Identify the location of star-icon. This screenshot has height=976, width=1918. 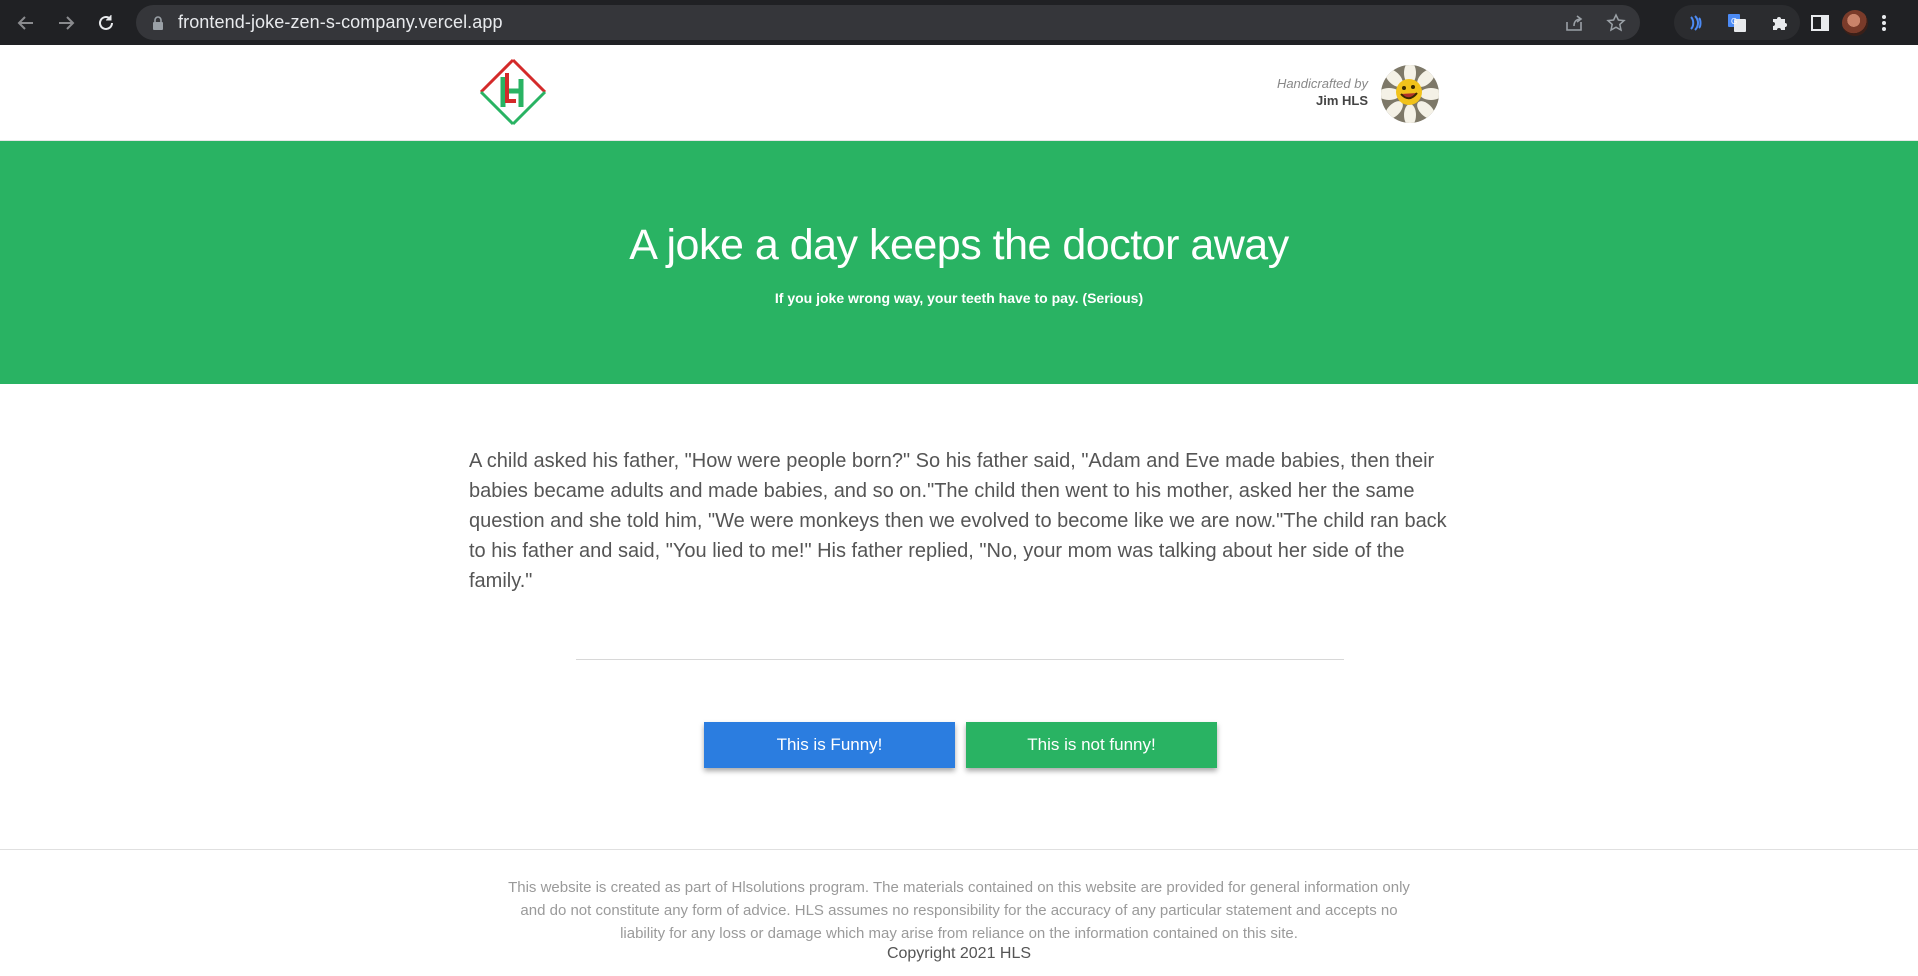
(1616, 22).